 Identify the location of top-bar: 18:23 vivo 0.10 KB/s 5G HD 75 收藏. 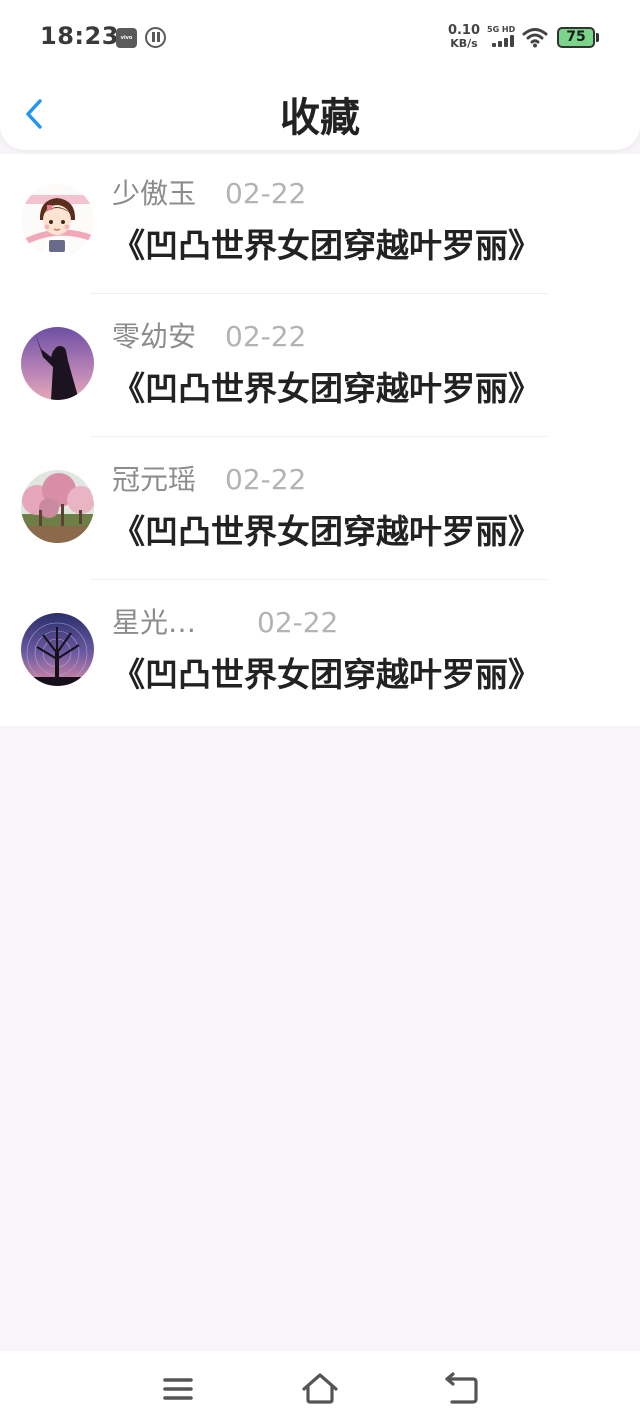
(320, 75).